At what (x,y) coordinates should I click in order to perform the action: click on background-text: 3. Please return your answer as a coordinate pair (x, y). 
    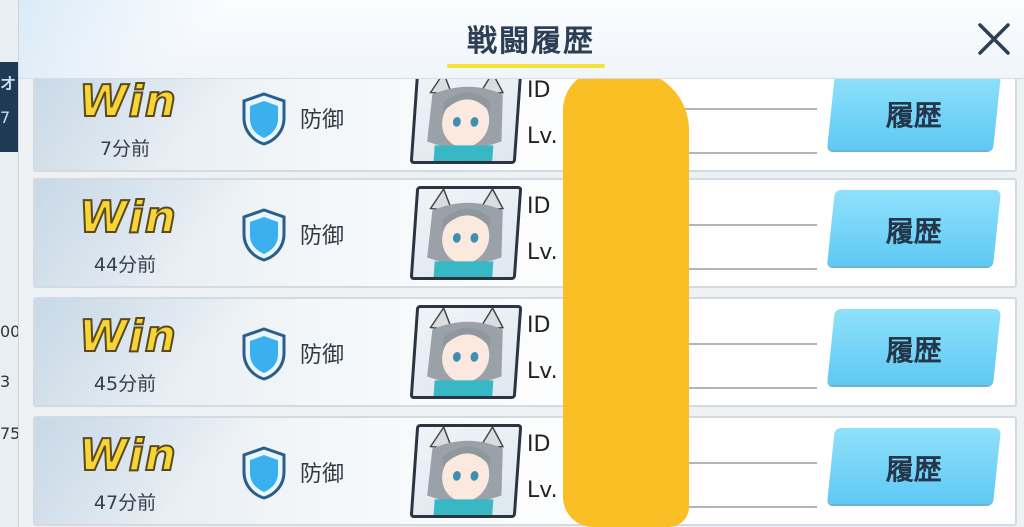
    Looking at the image, I should click on (5, 381).